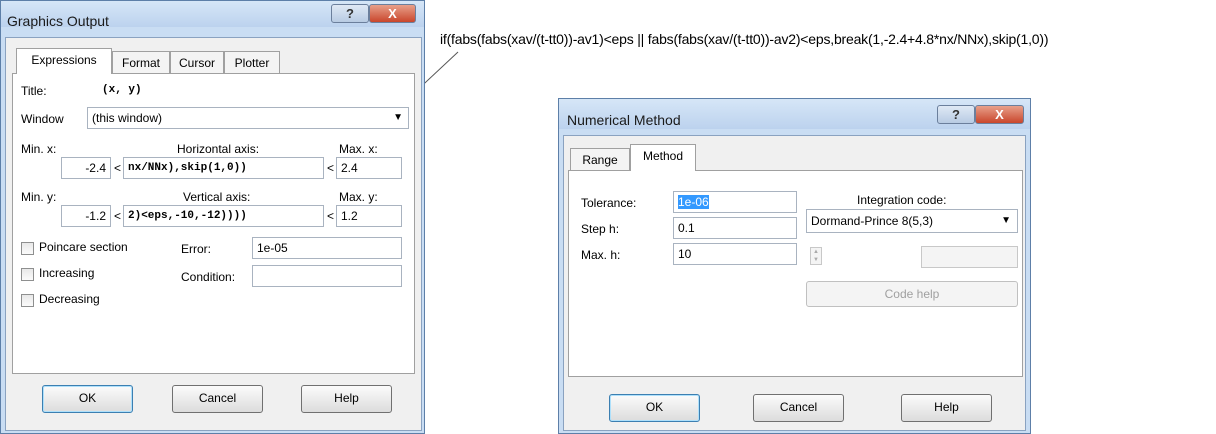 The width and height of the screenshot is (1216, 434). Describe the element at coordinates (735, 228) in the screenshot. I see `step-field: 0.1` at that location.